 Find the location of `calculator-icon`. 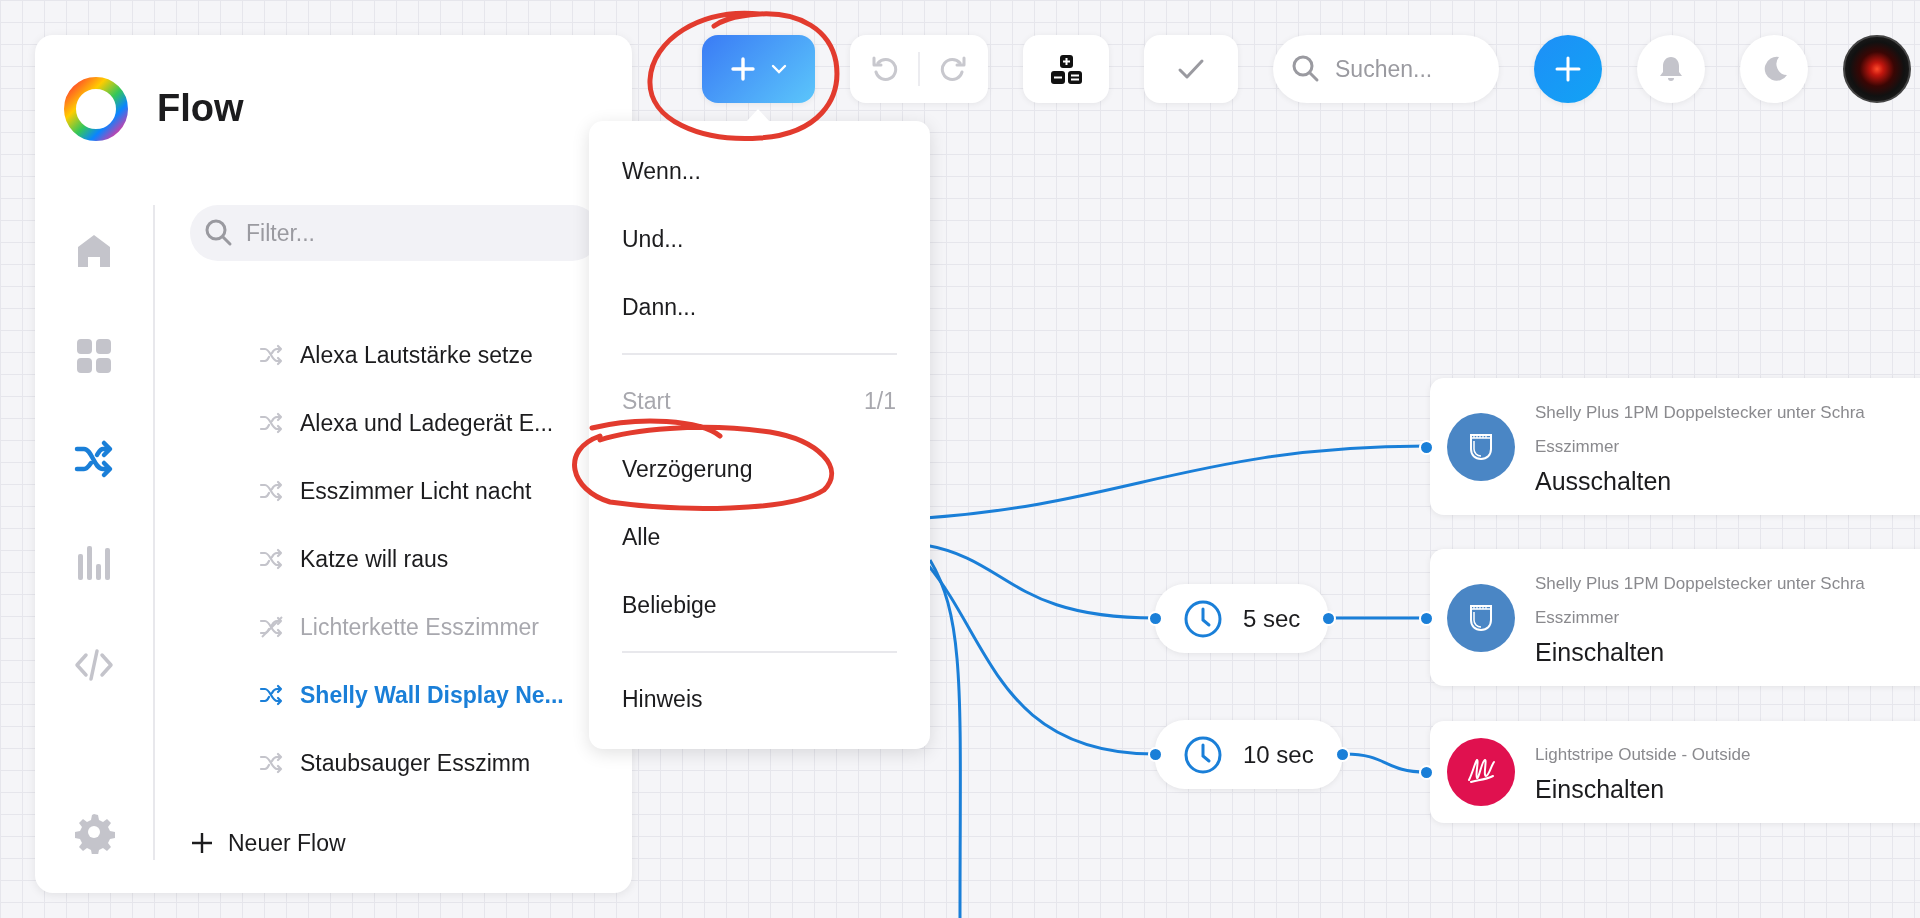

calculator-icon is located at coordinates (1066, 69).